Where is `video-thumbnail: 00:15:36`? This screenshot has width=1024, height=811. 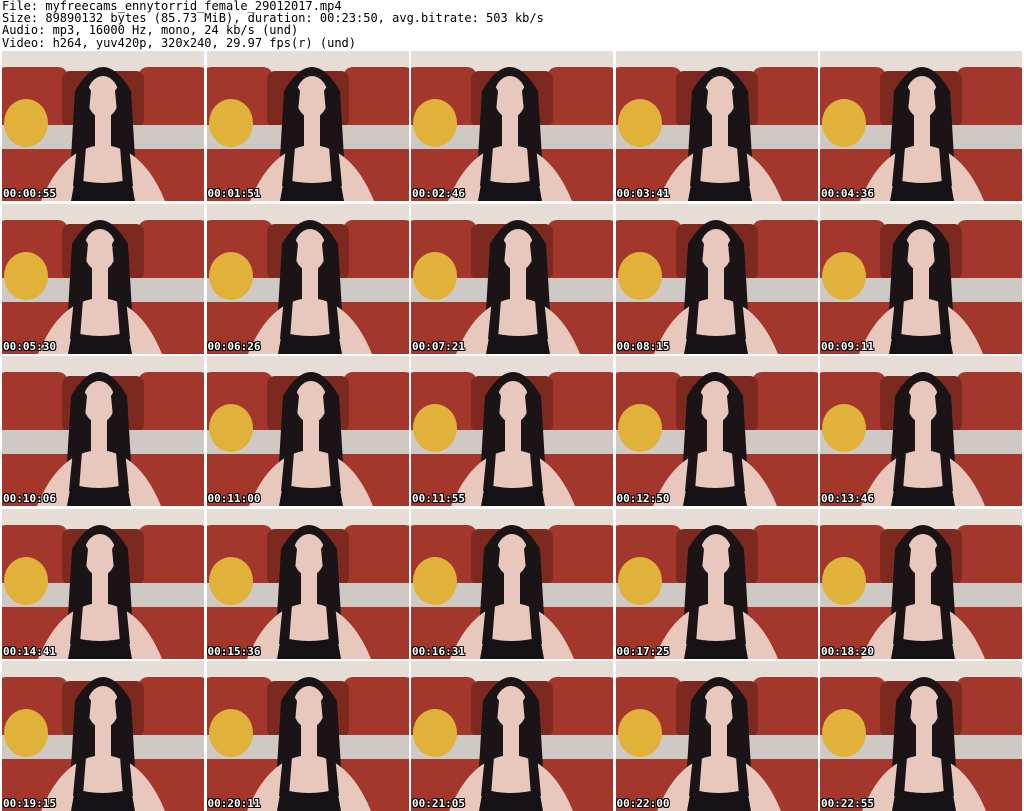
video-thumbnail: 00:15:36 is located at coordinates (307, 583).